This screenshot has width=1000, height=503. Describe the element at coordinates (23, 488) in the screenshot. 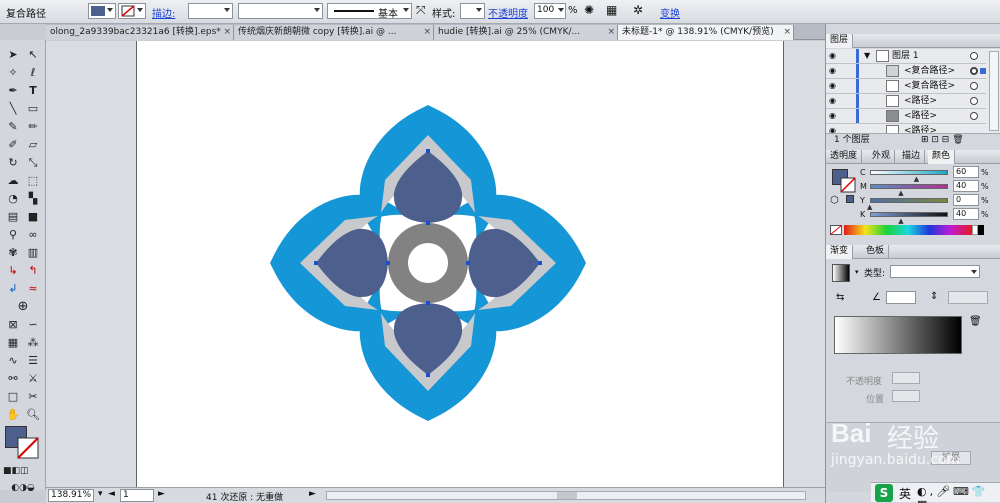

I see `screen-mode-icon: ◐◑◒` at that location.